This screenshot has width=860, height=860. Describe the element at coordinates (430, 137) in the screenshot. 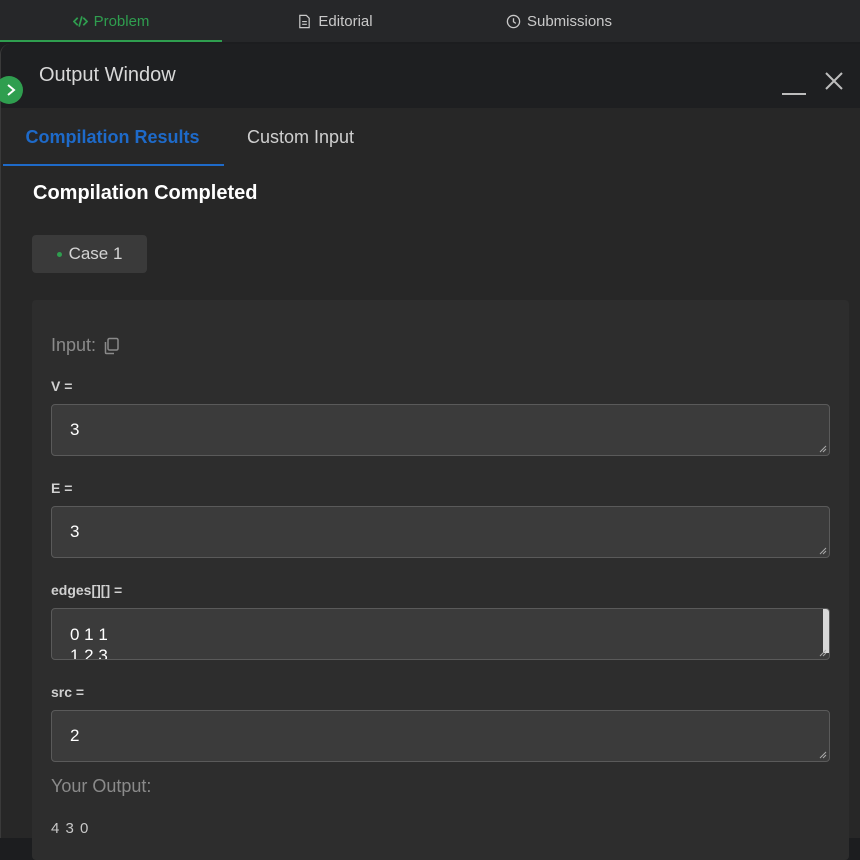

I see `result-tabs: Compilation Results Custom Input` at that location.